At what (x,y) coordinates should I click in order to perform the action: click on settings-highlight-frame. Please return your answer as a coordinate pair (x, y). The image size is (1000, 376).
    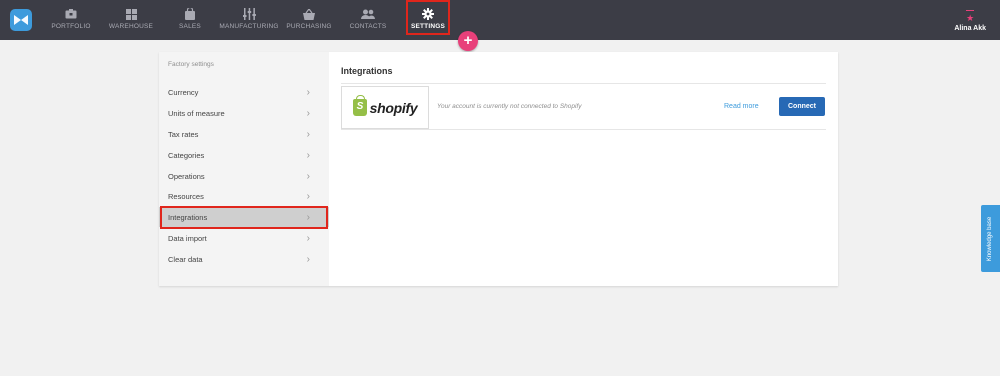
    Looking at the image, I should click on (428, 17).